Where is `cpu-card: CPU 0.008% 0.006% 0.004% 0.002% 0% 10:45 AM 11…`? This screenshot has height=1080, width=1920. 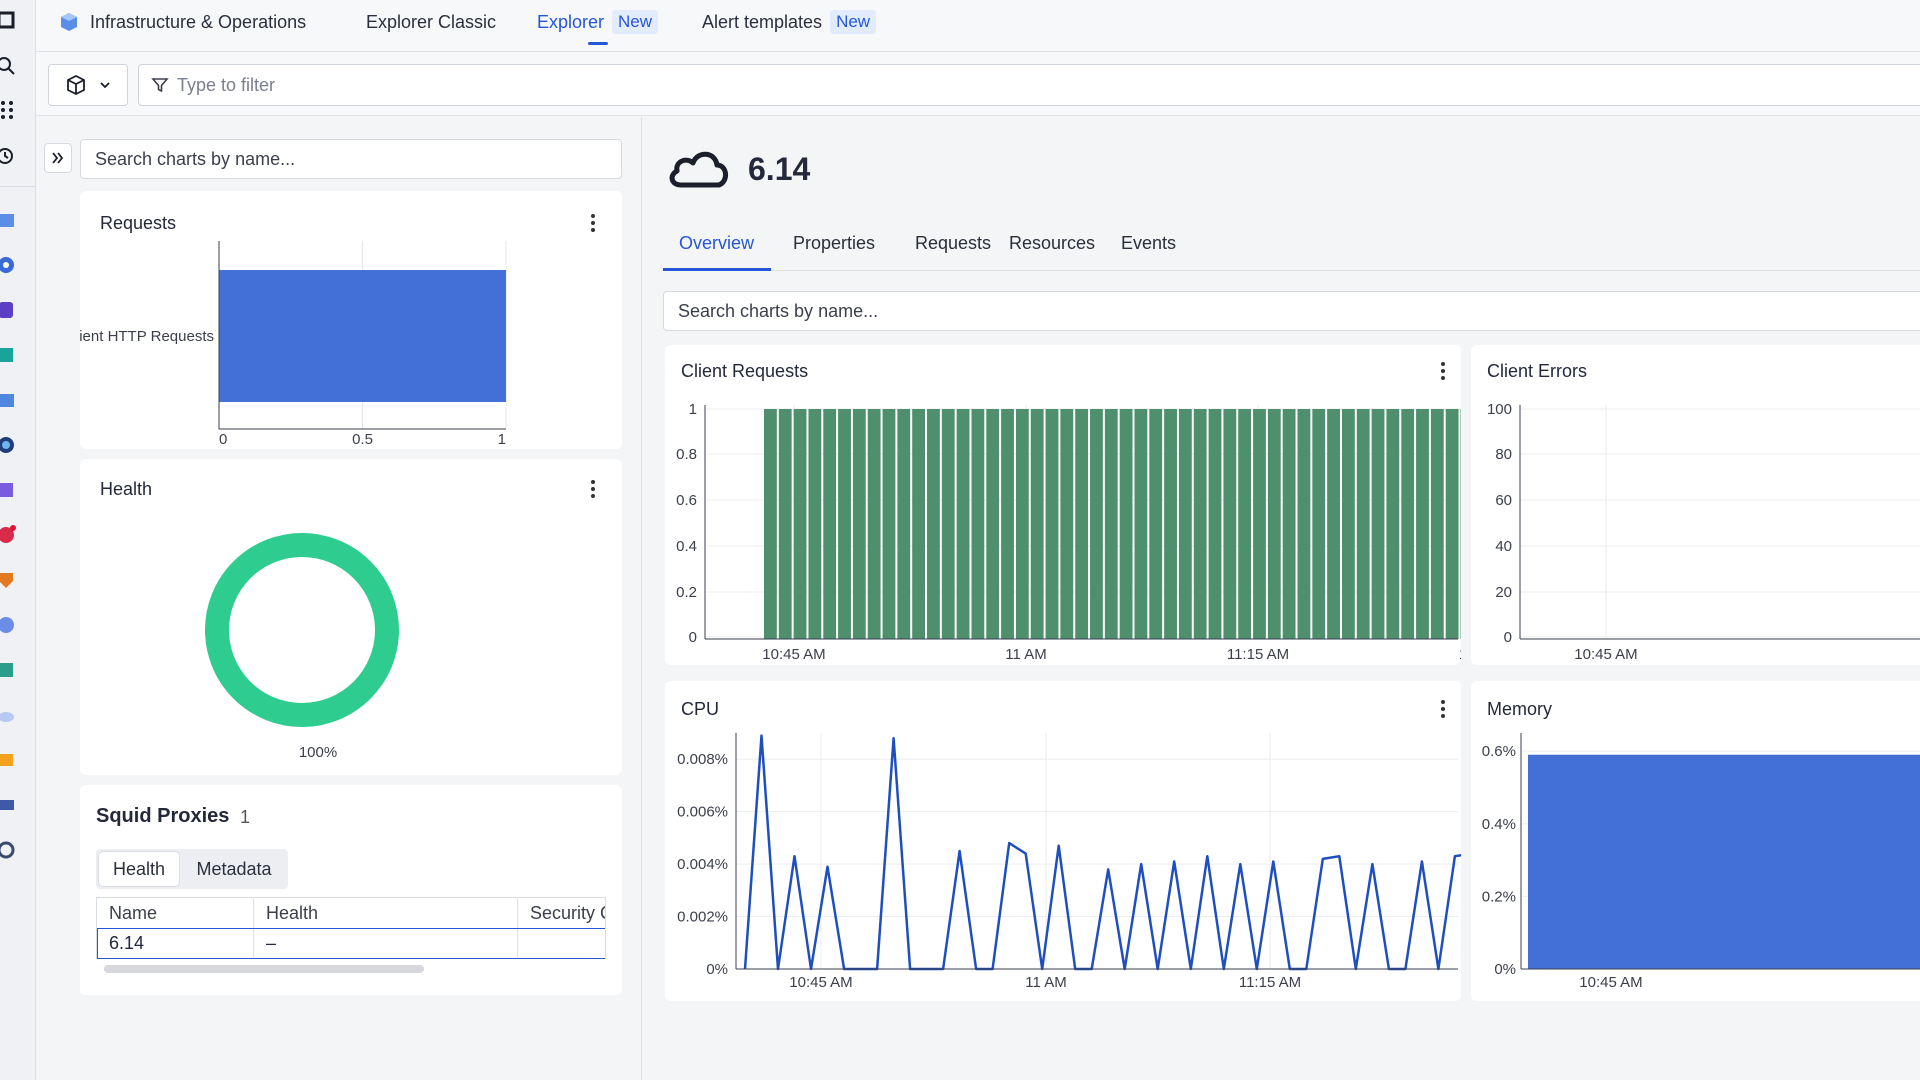
cpu-card: CPU 0.008% 0.006% 0.004% 0.002% 0% 10:45 AM 11… is located at coordinates (1063, 841).